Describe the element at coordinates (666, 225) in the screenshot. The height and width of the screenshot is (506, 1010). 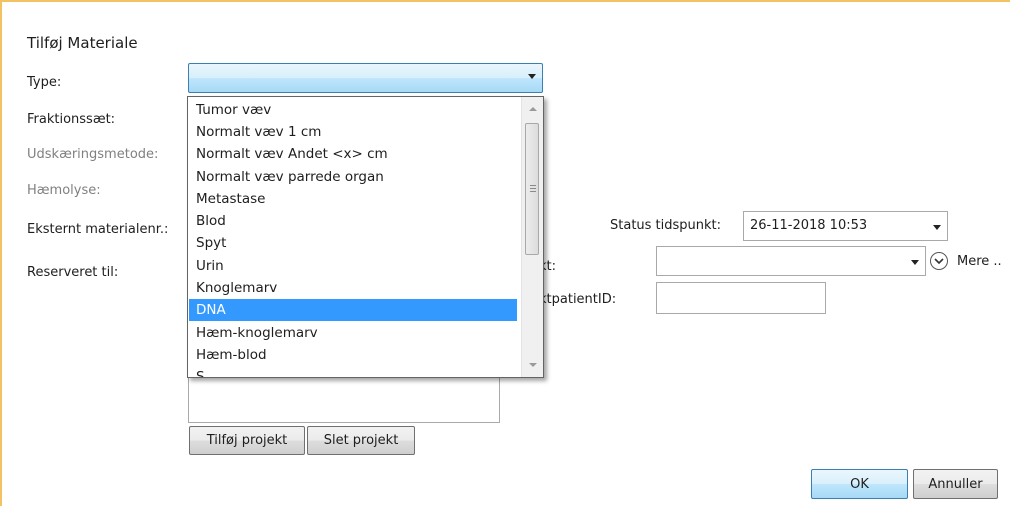
I see `status-timestamp-label: Status tidspunkt:` at that location.